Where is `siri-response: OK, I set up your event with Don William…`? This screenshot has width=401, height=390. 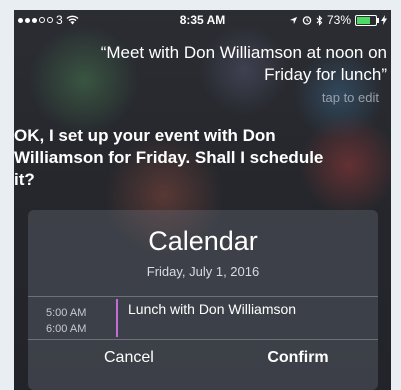
siri-response: OK, I set up your event with Don William… is located at coordinates (169, 157).